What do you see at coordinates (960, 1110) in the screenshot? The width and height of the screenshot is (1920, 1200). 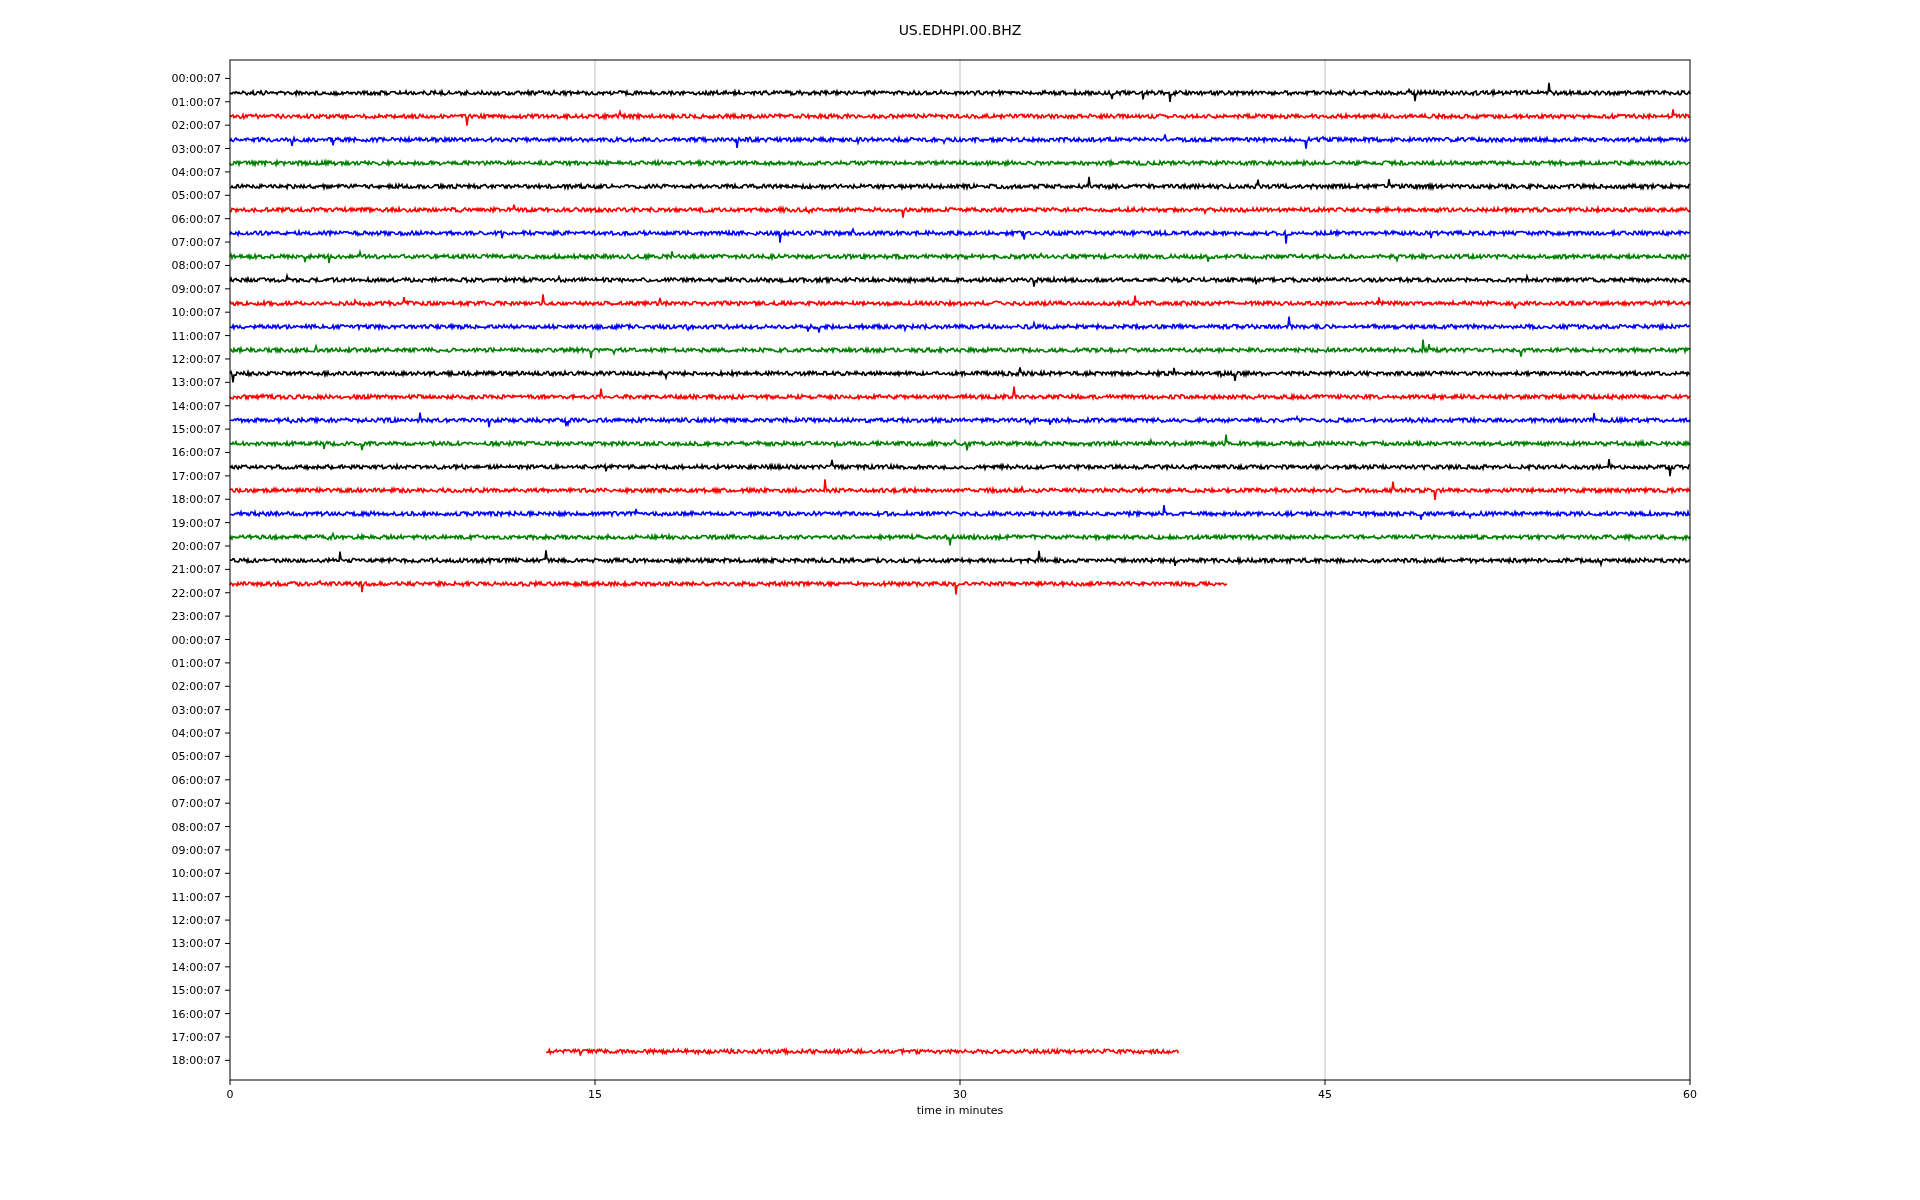 I see `x-axis-label: time in minutes` at bounding box center [960, 1110].